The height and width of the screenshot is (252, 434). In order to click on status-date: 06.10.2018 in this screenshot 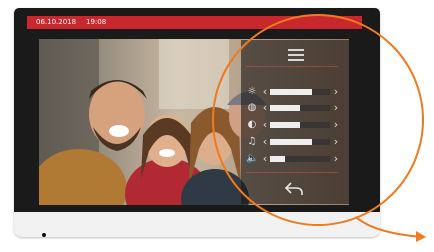, I will do `click(56, 22)`.